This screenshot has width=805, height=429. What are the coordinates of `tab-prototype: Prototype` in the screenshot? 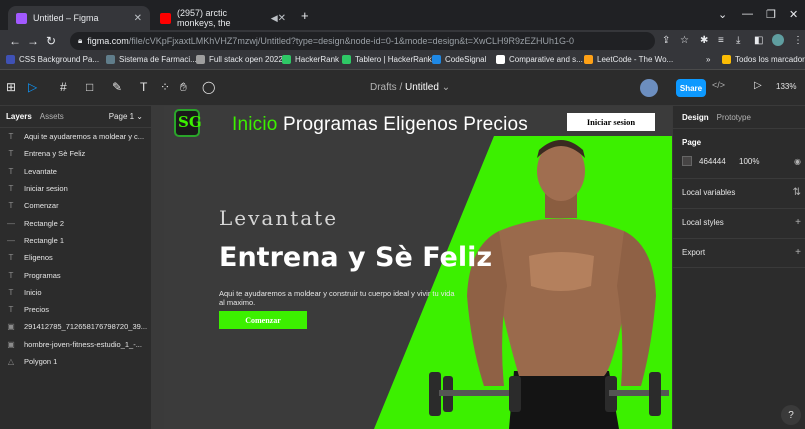 It's located at (734, 117).